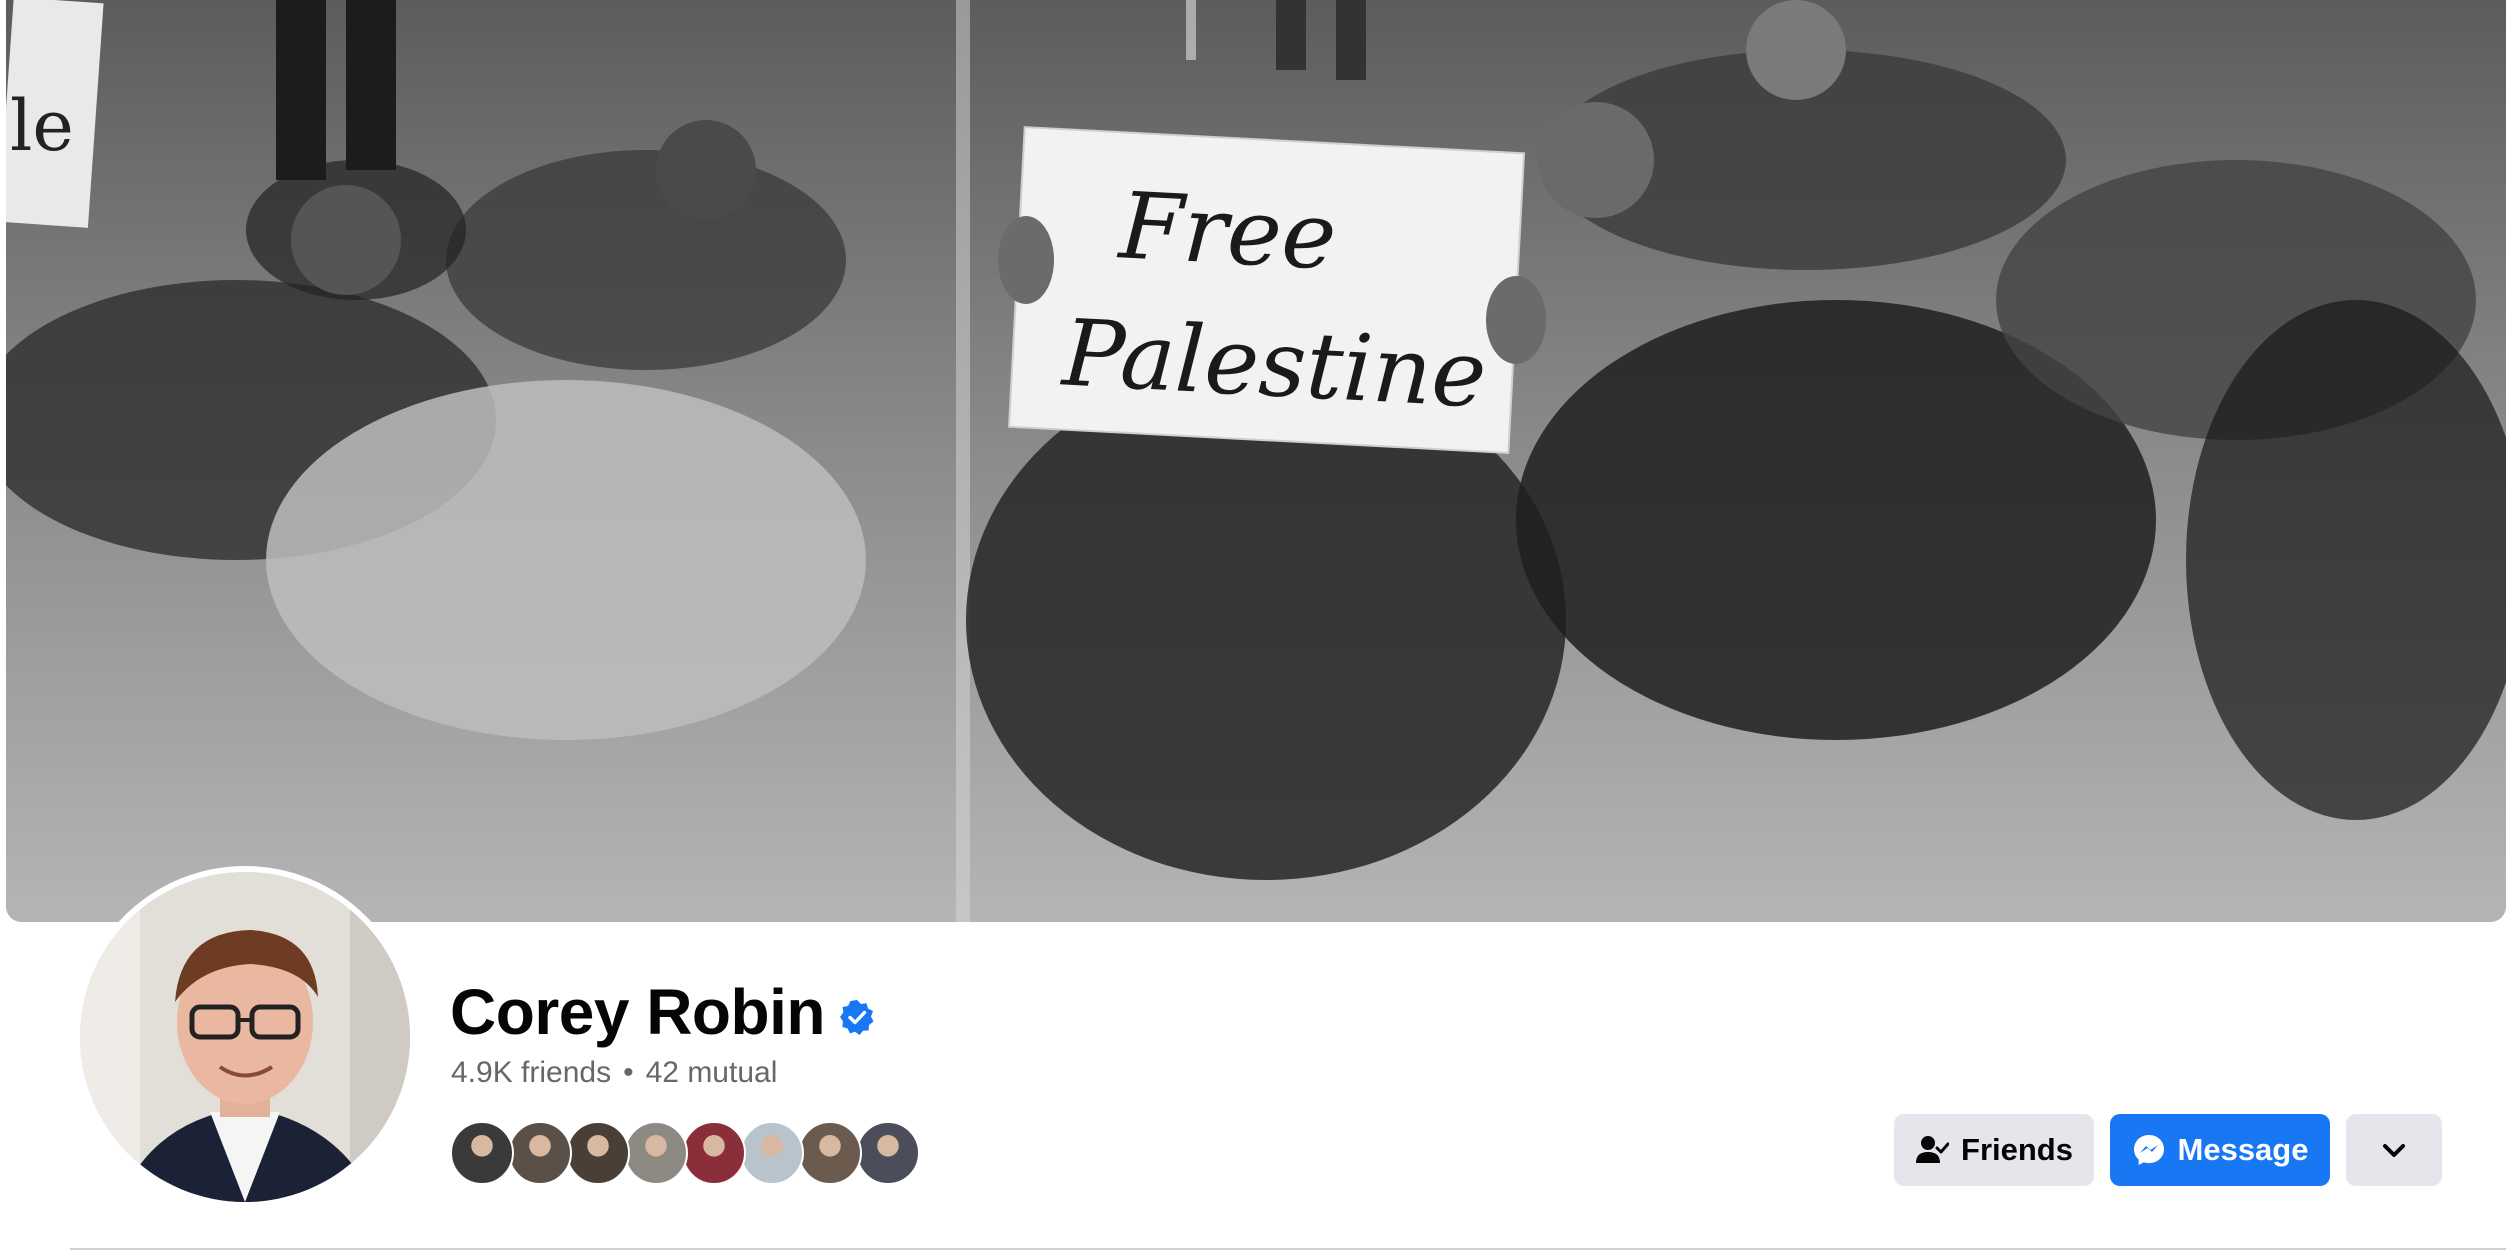 The image size is (2506, 1252). I want to click on chevron-down-icon, so click(2394, 1150).